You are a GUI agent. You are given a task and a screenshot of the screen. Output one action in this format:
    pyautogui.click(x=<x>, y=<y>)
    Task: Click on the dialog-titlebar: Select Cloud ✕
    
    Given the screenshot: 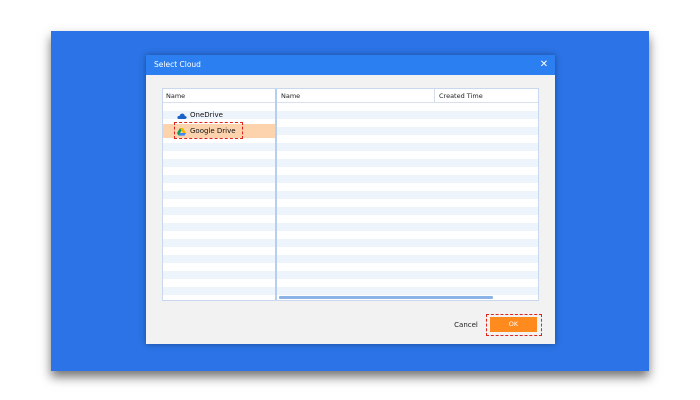 What is the action you would take?
    pyautogui.click(x=350, y=65)
    